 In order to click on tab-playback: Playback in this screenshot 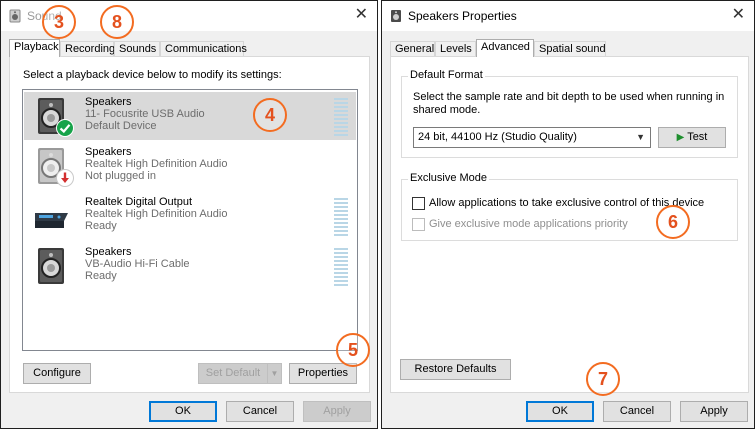, I will do `click(34, 48)`.